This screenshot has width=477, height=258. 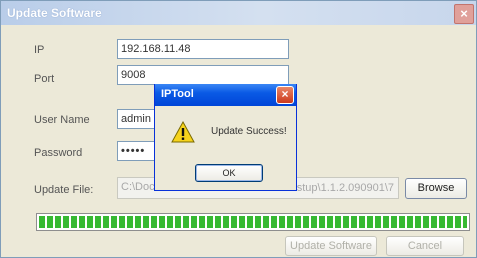 What do you see at coordinates (285, 95) in the screenshot?
I see `dialog-close-button: ×` at bounding box center [285, 95].